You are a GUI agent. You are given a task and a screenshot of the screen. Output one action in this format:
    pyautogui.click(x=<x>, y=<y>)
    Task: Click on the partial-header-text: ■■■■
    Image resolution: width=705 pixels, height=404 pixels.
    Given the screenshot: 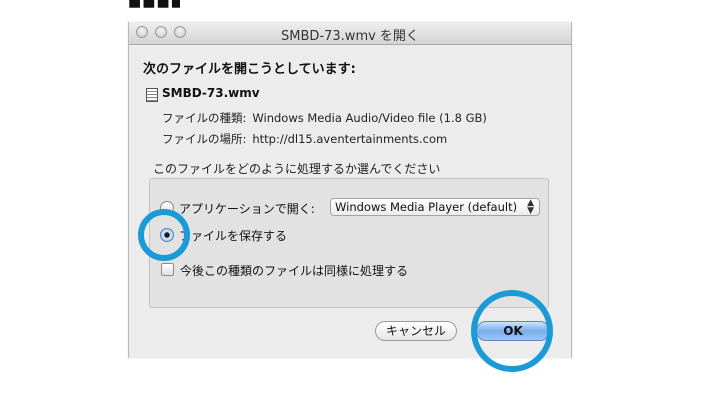 What is the action you would take?
    pyautogui.click(x=154, y=5)
    